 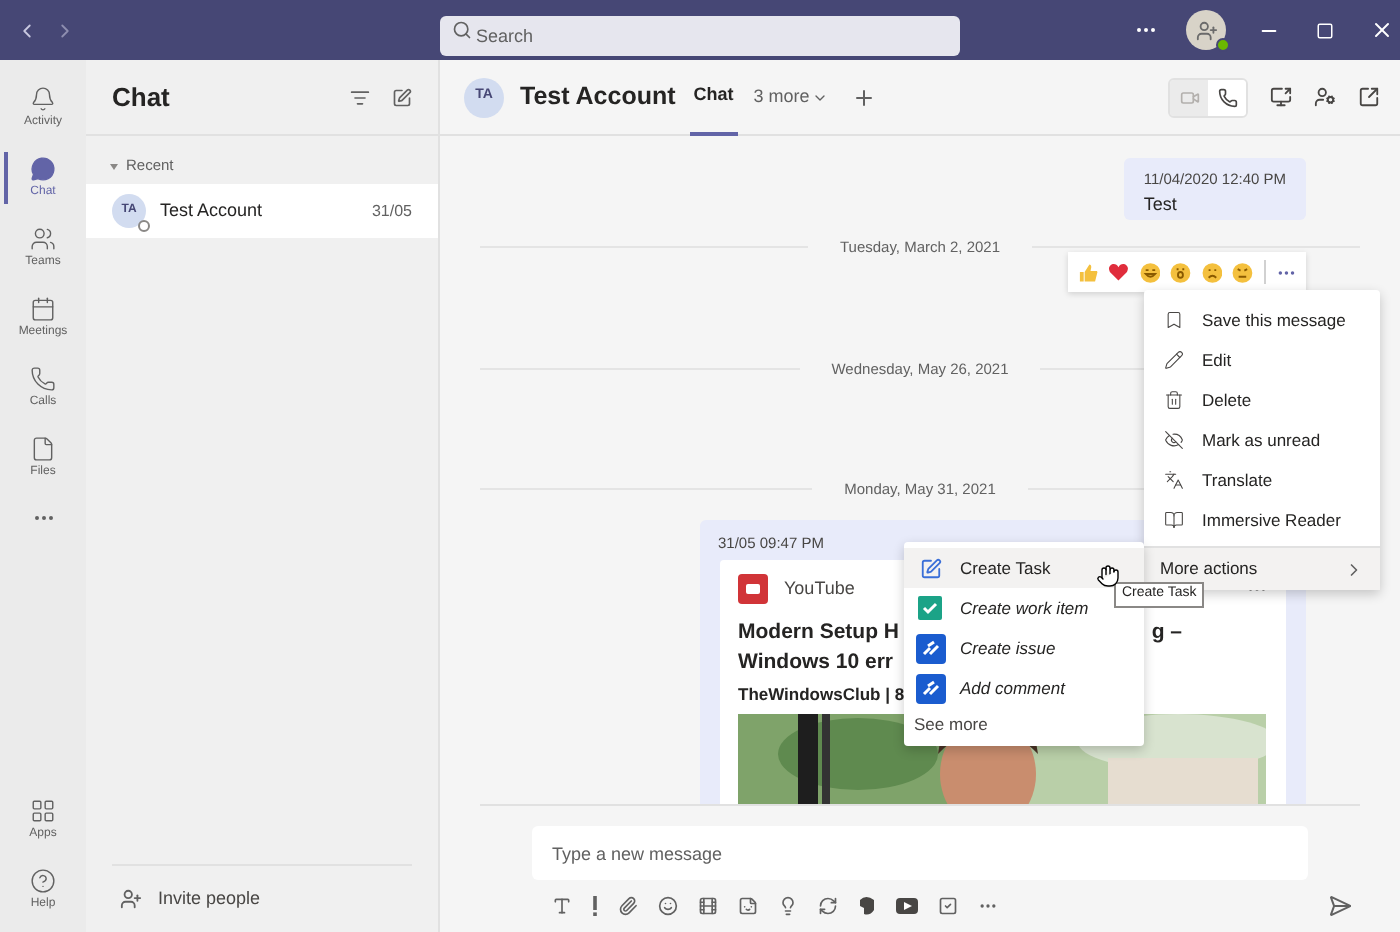 What do you see at coordinates (141, 97) in the screenshot?
I see `panel-title: Chat` at bounding box center [141, 97].